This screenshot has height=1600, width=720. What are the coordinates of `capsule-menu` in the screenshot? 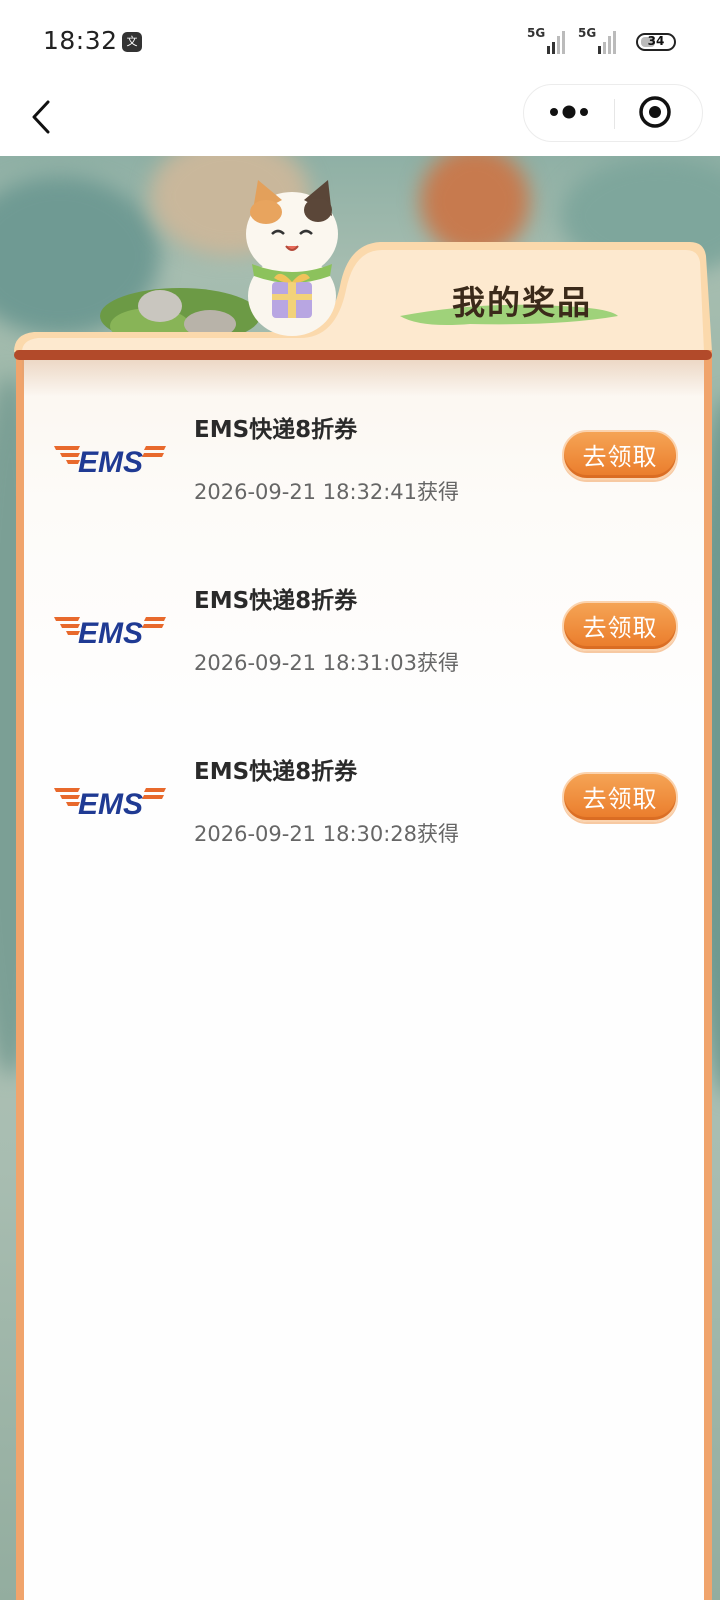 It's located at (613, 113).